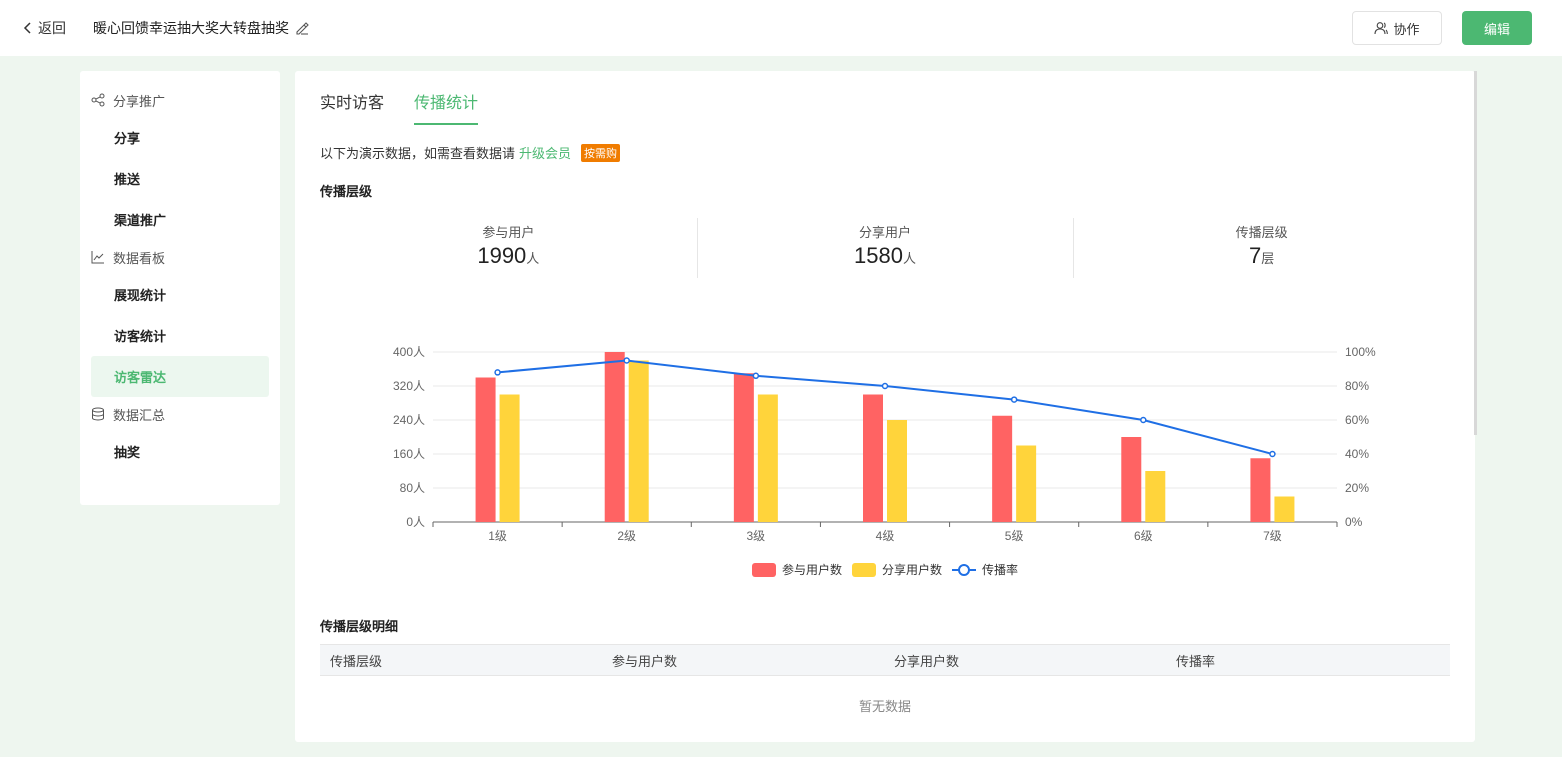  Describe the element at coordinates (912, 569) in the screenshot. I see `legend-label: 分享用户数` at that location.